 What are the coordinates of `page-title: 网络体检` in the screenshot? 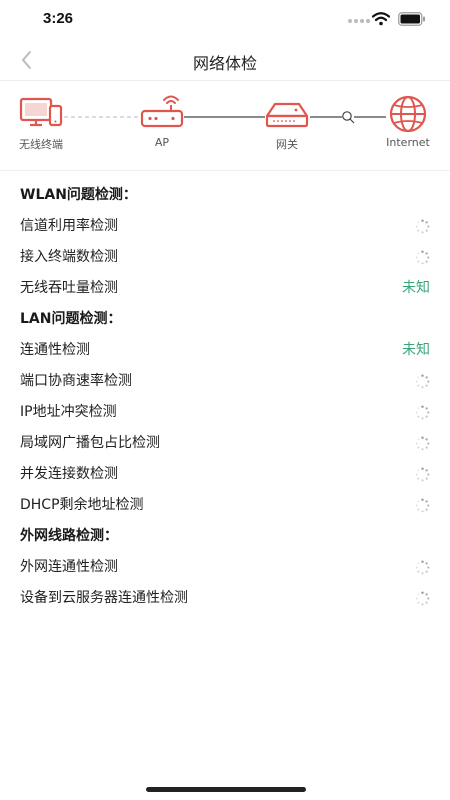 It's located at (224, 63).